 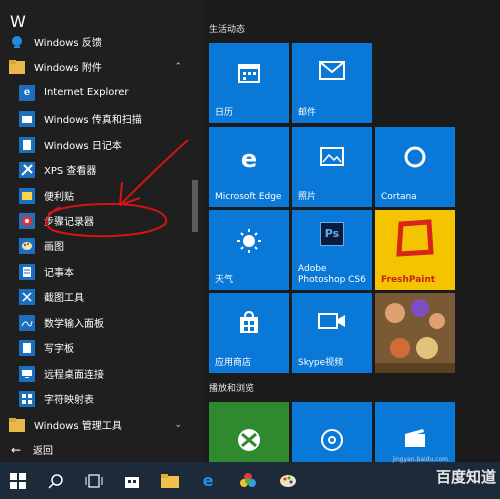 I want to click on tile-xbox, so click(x=249, y=432).